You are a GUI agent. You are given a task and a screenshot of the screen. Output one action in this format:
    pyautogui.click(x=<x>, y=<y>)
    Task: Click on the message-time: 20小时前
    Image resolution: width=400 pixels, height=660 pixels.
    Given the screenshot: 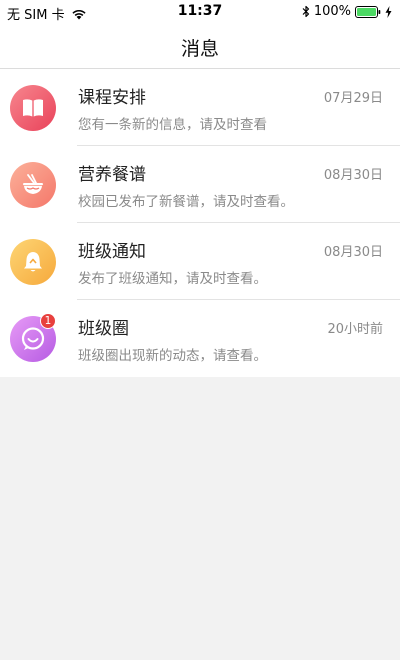 What is the action you would take?
    pyautogui.click(x=355, y=329)
    